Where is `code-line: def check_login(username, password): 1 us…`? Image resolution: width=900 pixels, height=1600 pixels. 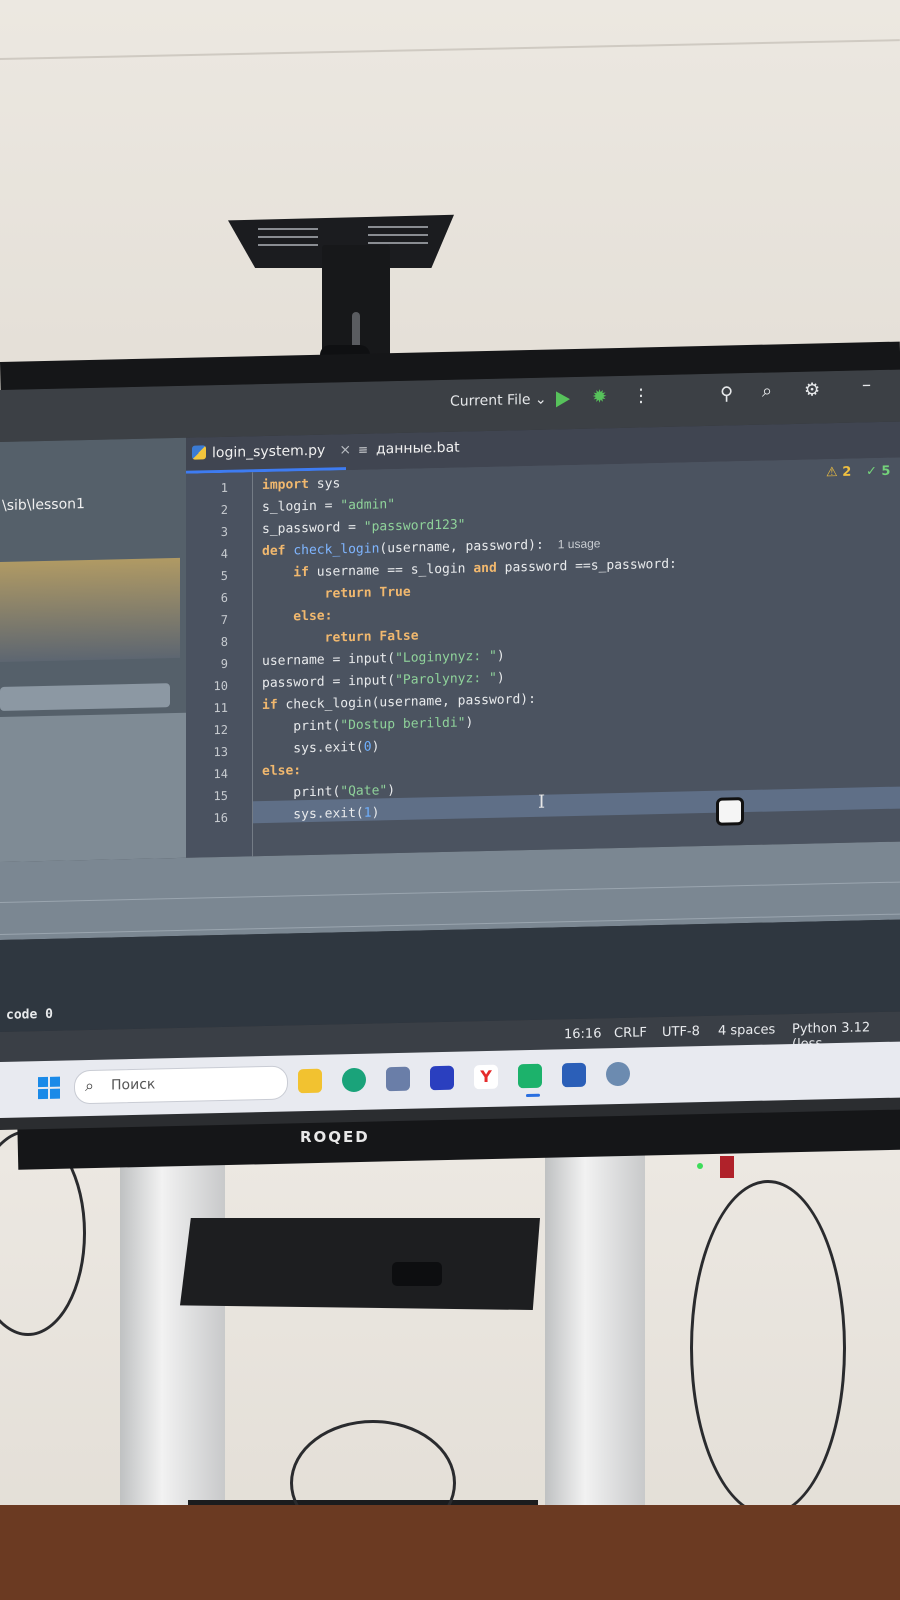
code-line: def check_login(username, password): 1 us… is located at coordinates (431, 547).